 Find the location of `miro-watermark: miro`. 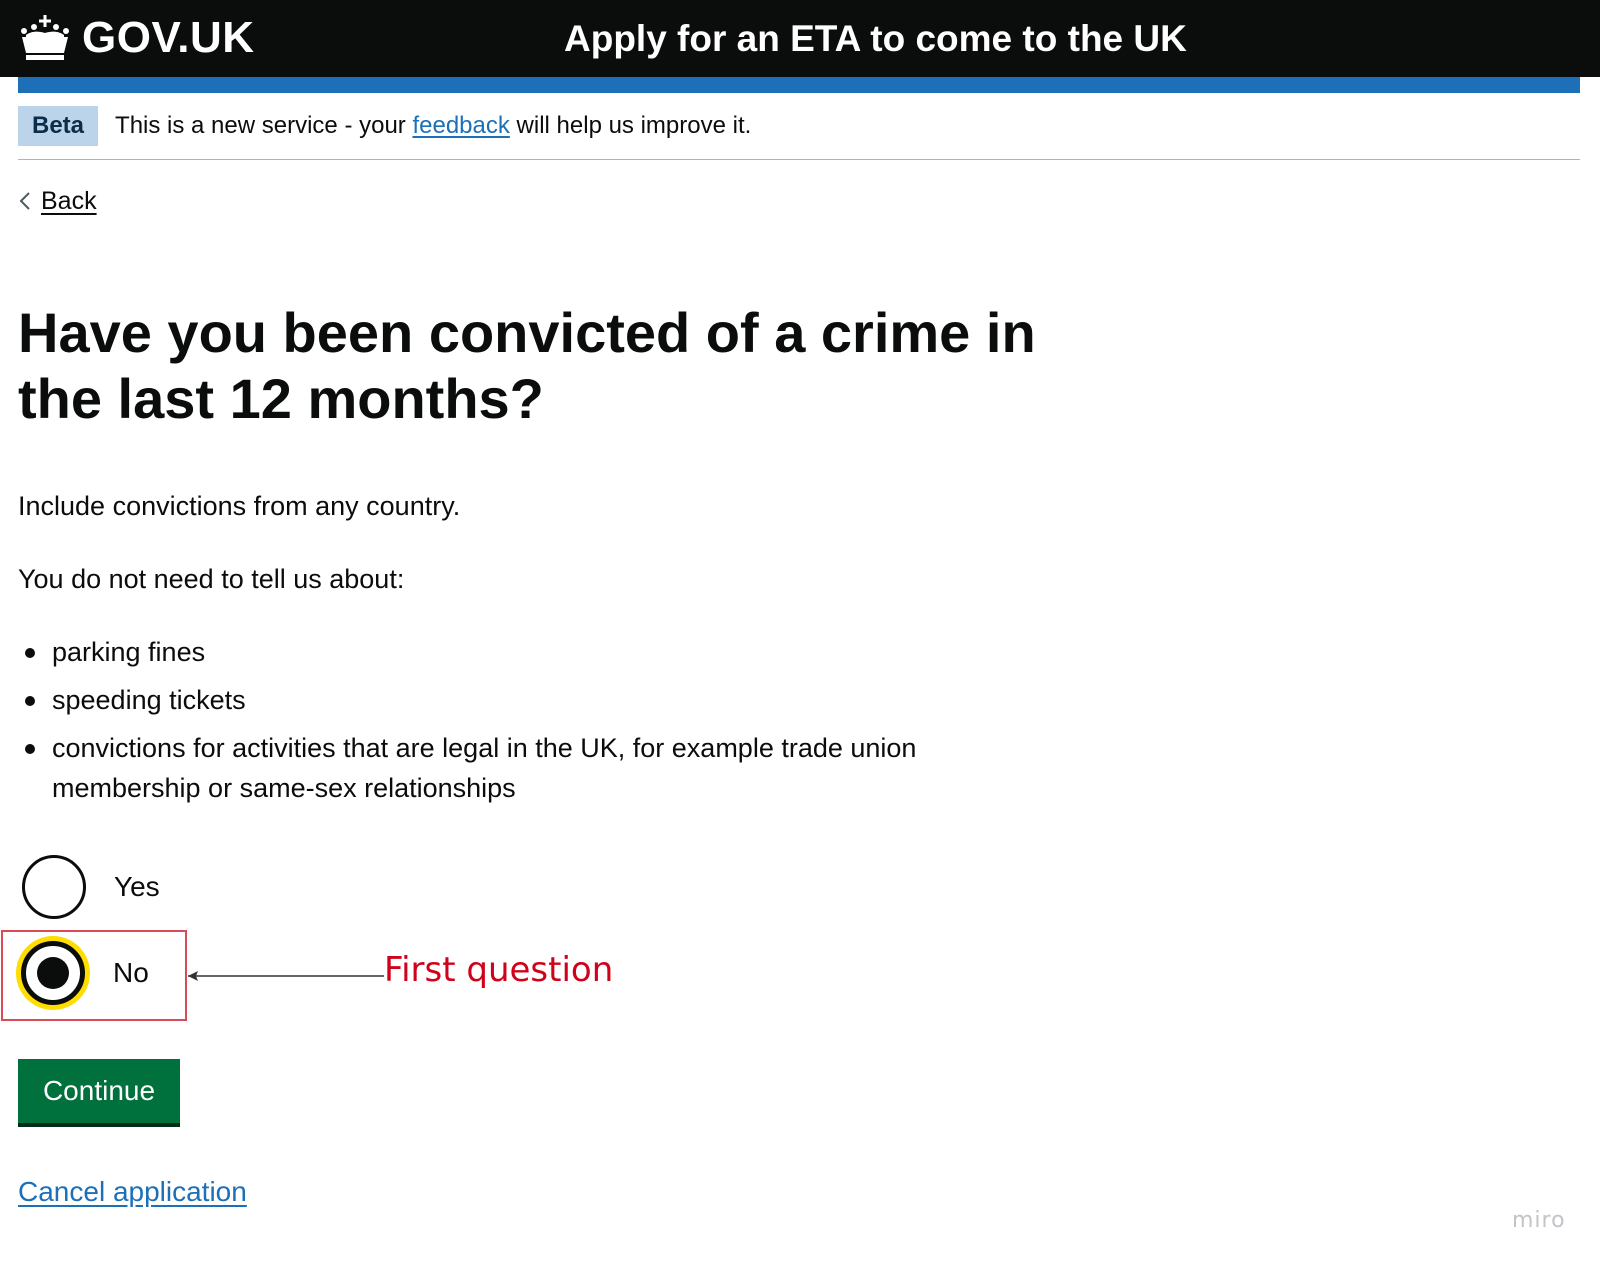

miro-watermark: miro is located at coordinates (1539, 1220).